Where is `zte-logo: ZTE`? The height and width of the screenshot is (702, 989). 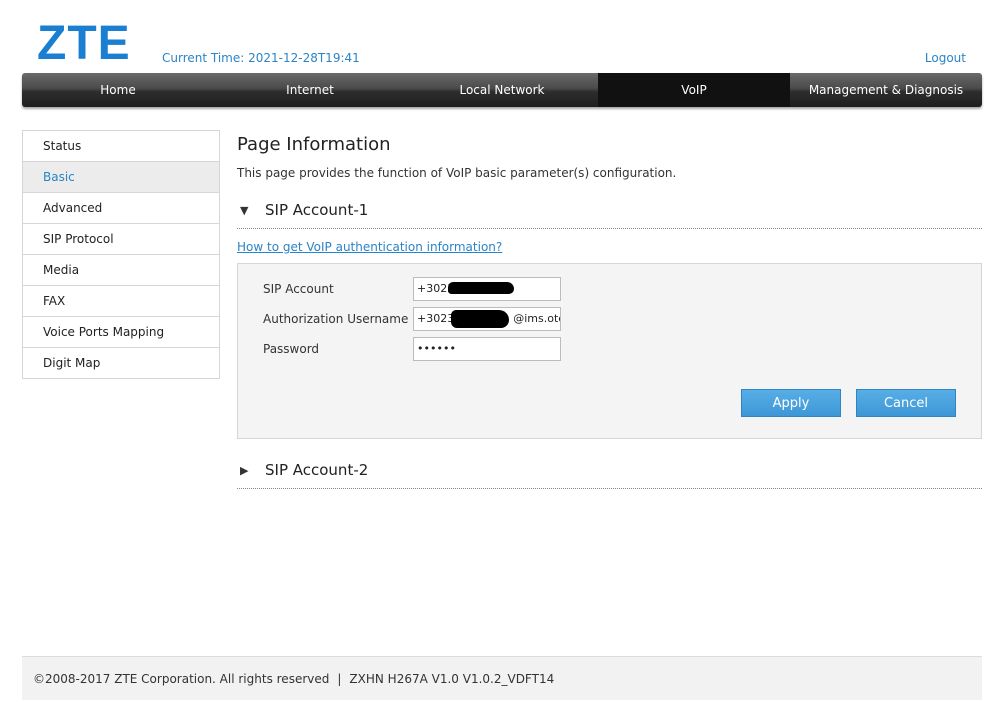
zte-logo: ZTE is located at coordinates (84, 43).